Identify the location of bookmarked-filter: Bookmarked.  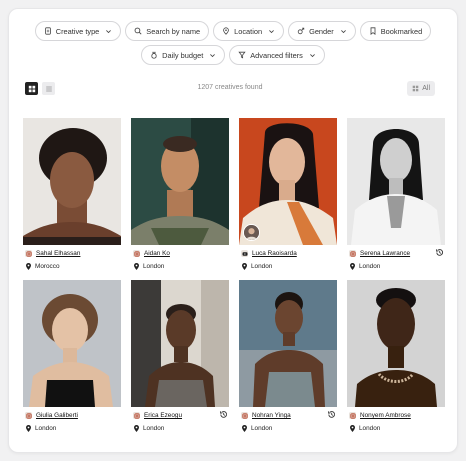
(395, 31).